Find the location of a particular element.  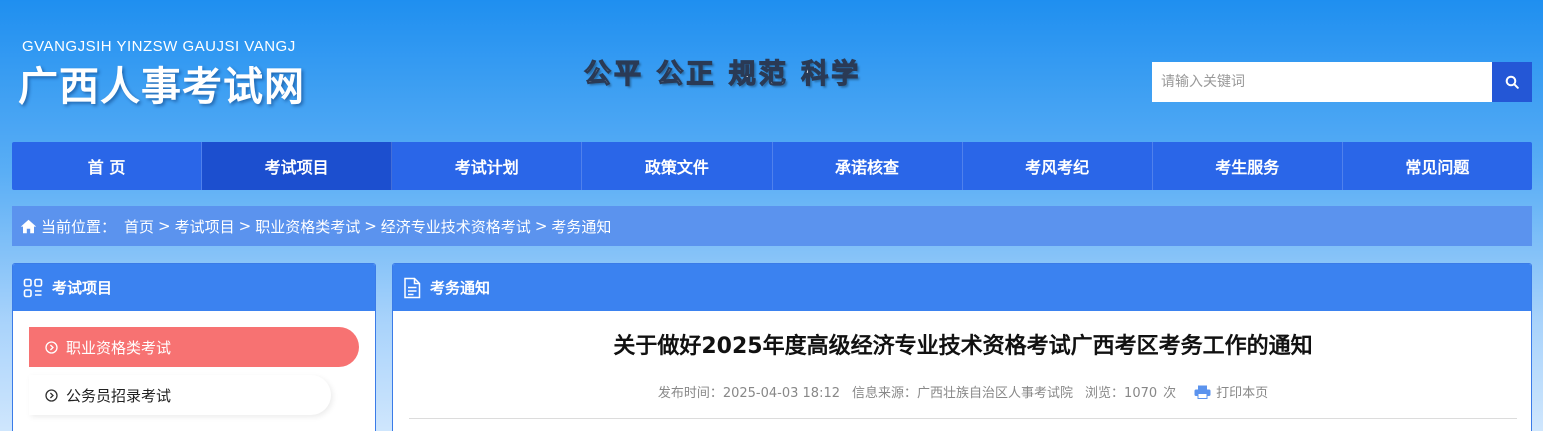

views-unit: 次 is located at coordinates (1170, 393).